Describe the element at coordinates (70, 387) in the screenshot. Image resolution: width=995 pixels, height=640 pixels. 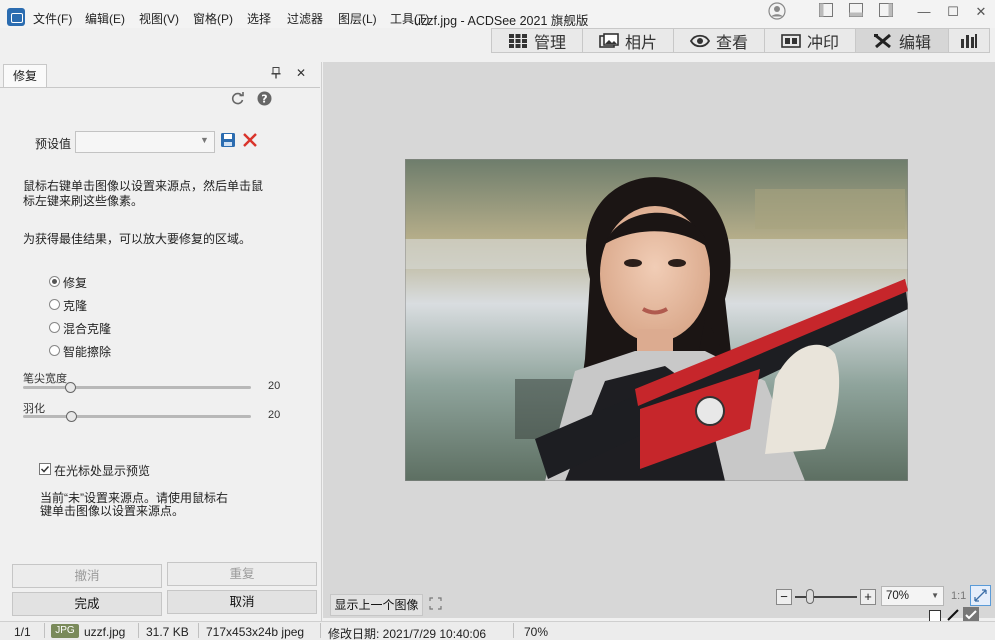
I see `brush-width-thumb` at that location.